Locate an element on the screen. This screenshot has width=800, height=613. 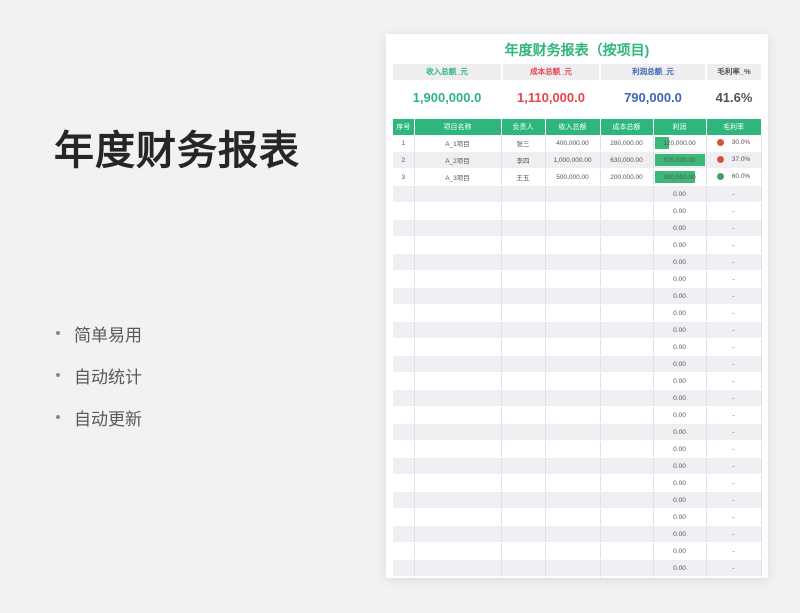
margin-value: 30.0% is located at coordinates (741, 143).